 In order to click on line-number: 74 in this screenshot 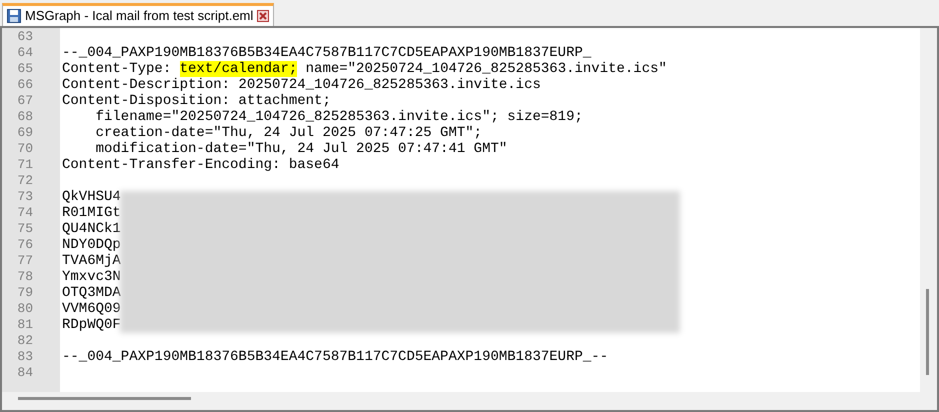, I will do `click(25, 212)`.